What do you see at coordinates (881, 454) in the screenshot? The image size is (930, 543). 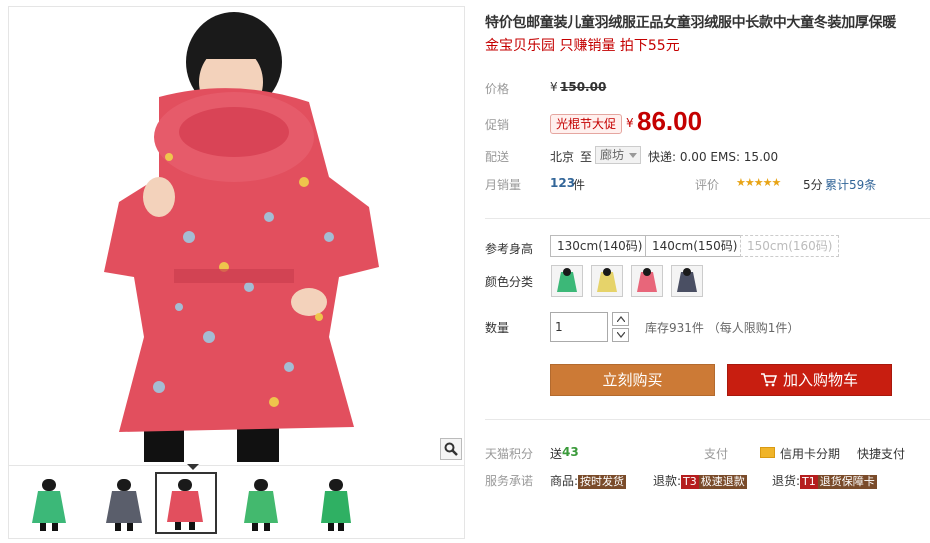 I see `quick-pay: 快捷支付` at bounding box center [881, 454].